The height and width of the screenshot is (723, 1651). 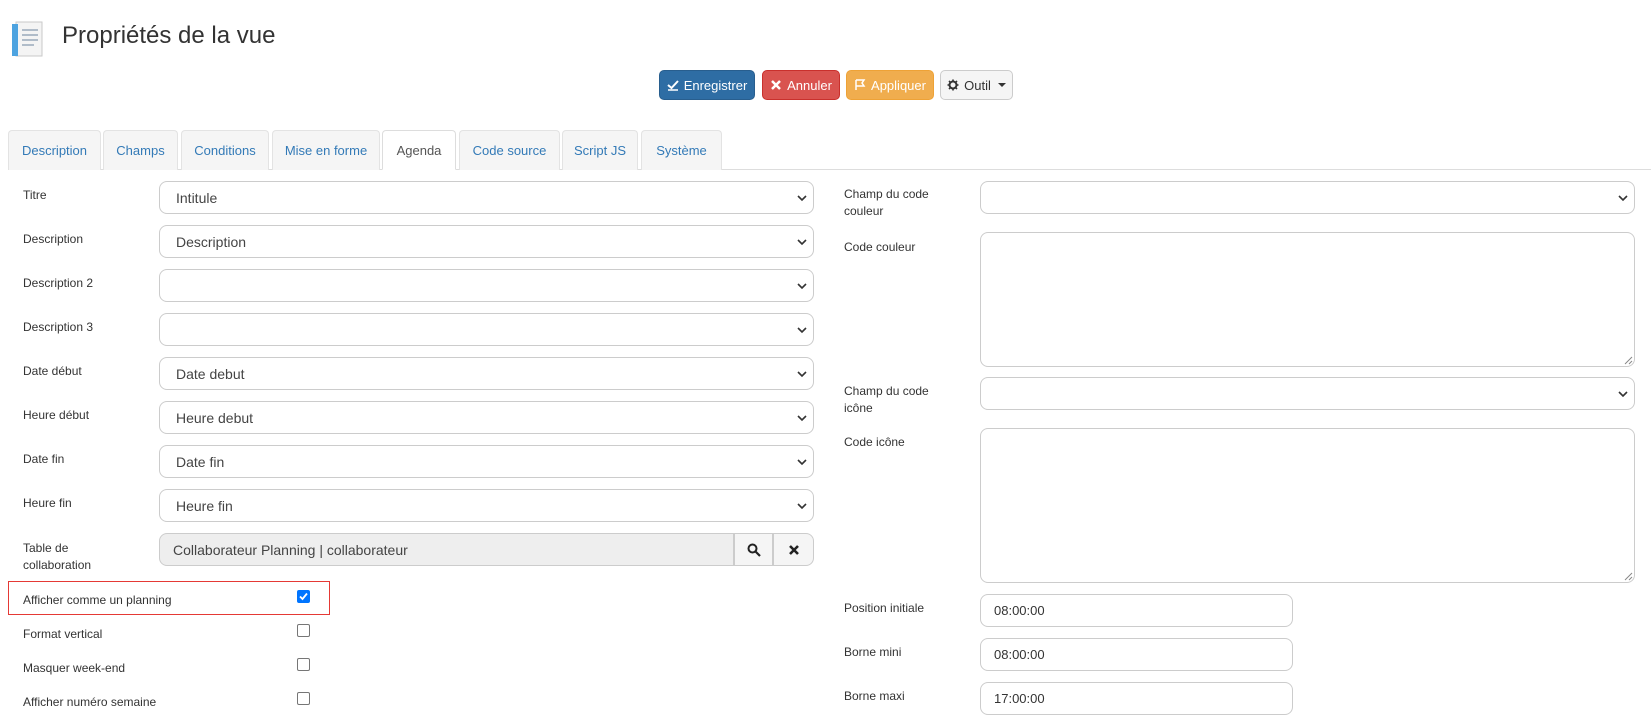 What do you see at coordinates (1136, 698) in the screenshot?
I see `borne-maxi-input: 17:00:00` at bounding box center [1136, 698].